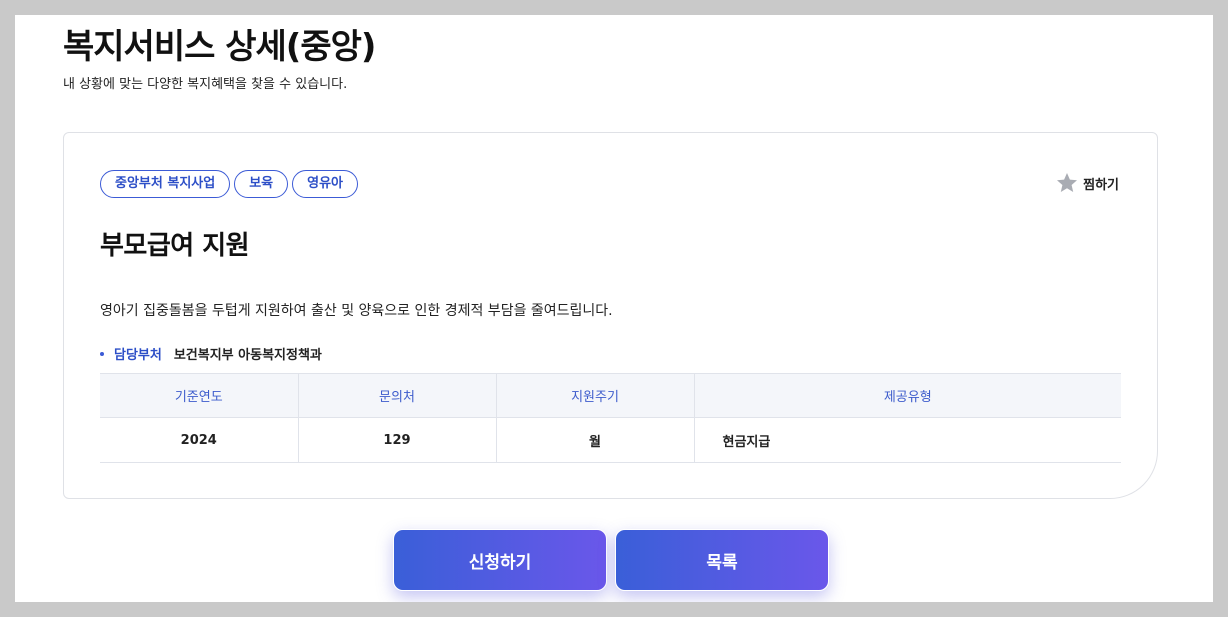 The height and width of the screenshot is (617, 1228). Describe the element at coordinates (500, 560) in the screenshot. I see `apply-button: 신청하기` at that location.